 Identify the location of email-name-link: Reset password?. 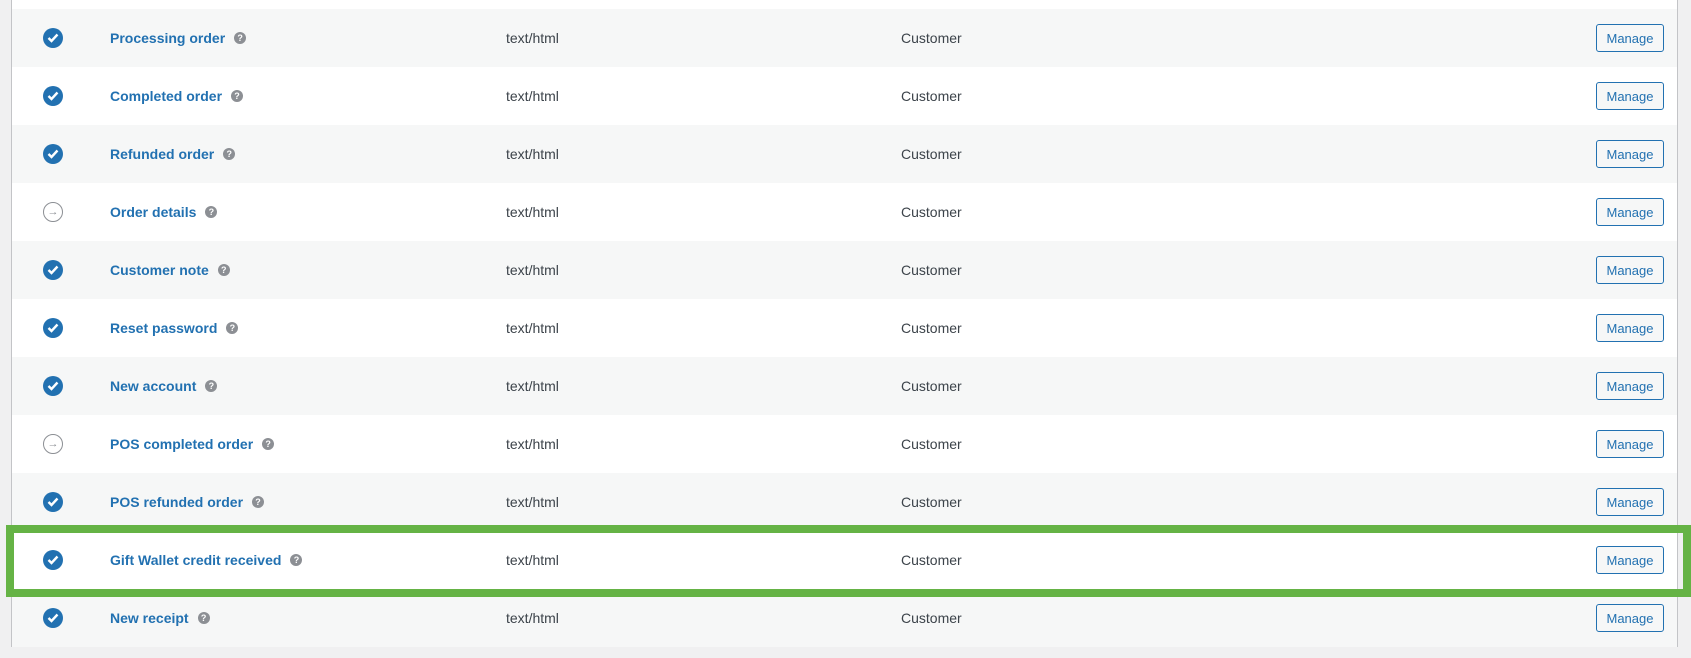
(174, 328).